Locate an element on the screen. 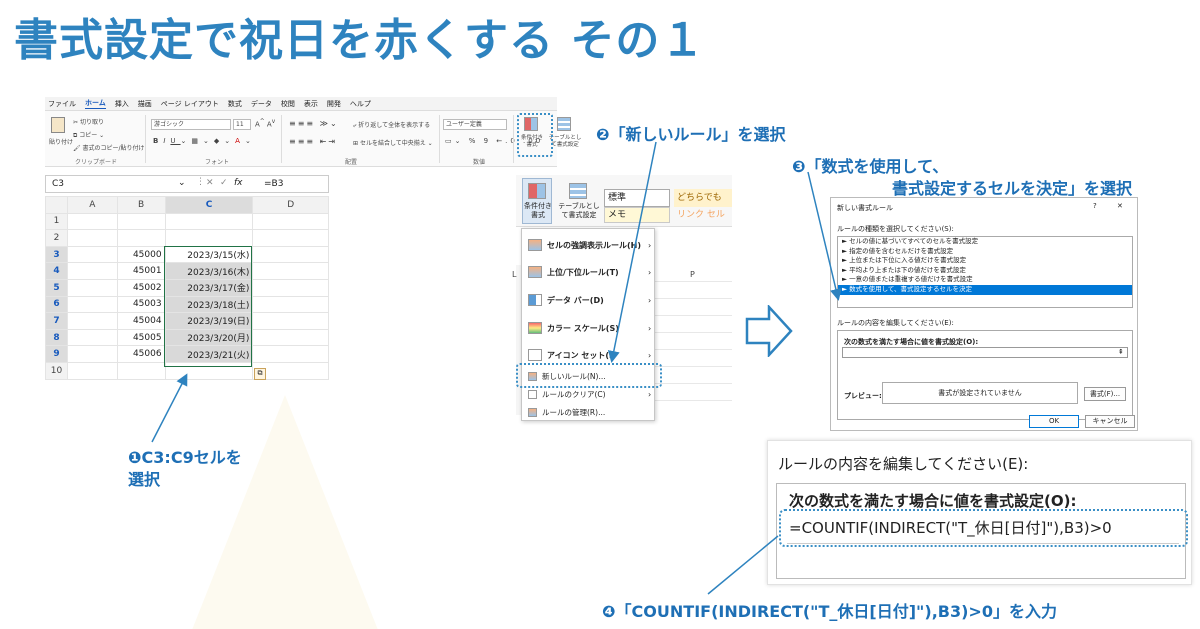 This screenshot has height=629, width=1200. step3-arrow is located at coordinates (824, 236).